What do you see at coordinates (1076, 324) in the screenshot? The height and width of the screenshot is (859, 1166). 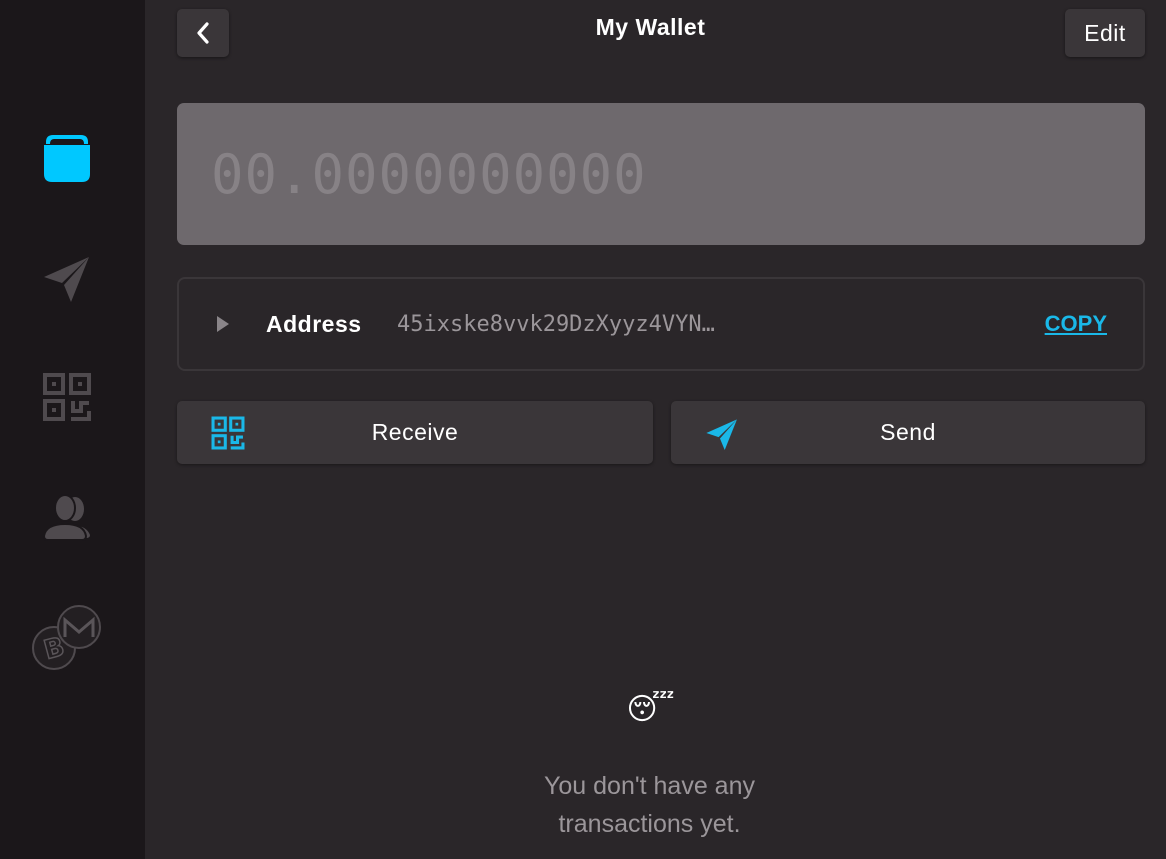 I see `copy-address-link: COPY` at bounding box center [1076, 324].